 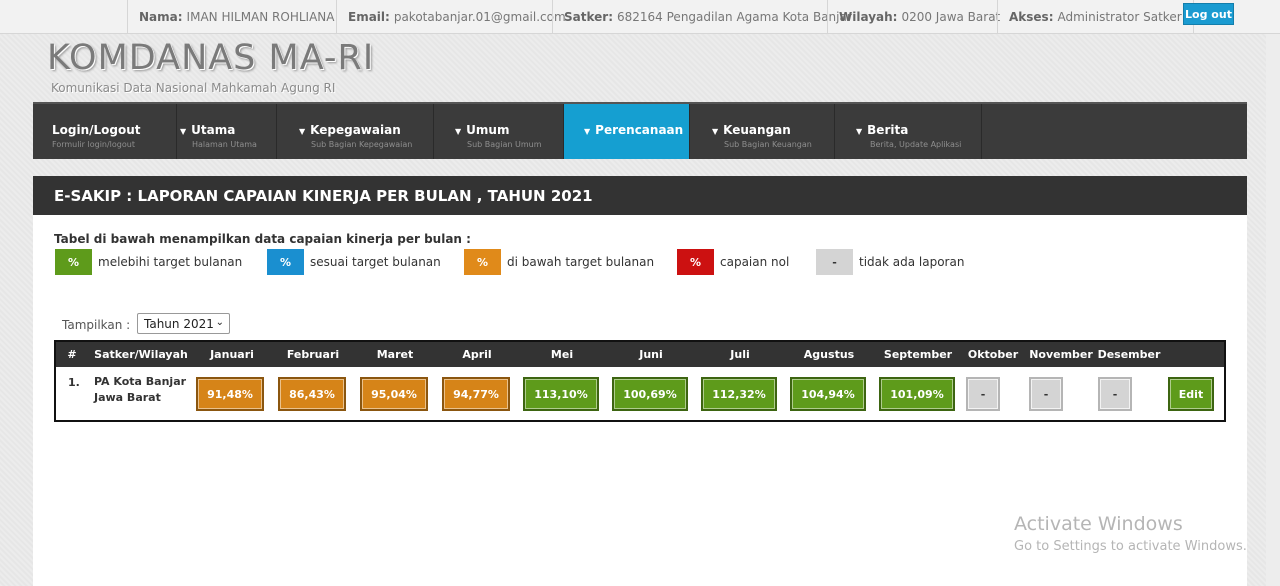 What do you see at coordinates (313, 354) in the screenshot?
I see `column-header-feb: Februari` at bounding box center [313, 354].